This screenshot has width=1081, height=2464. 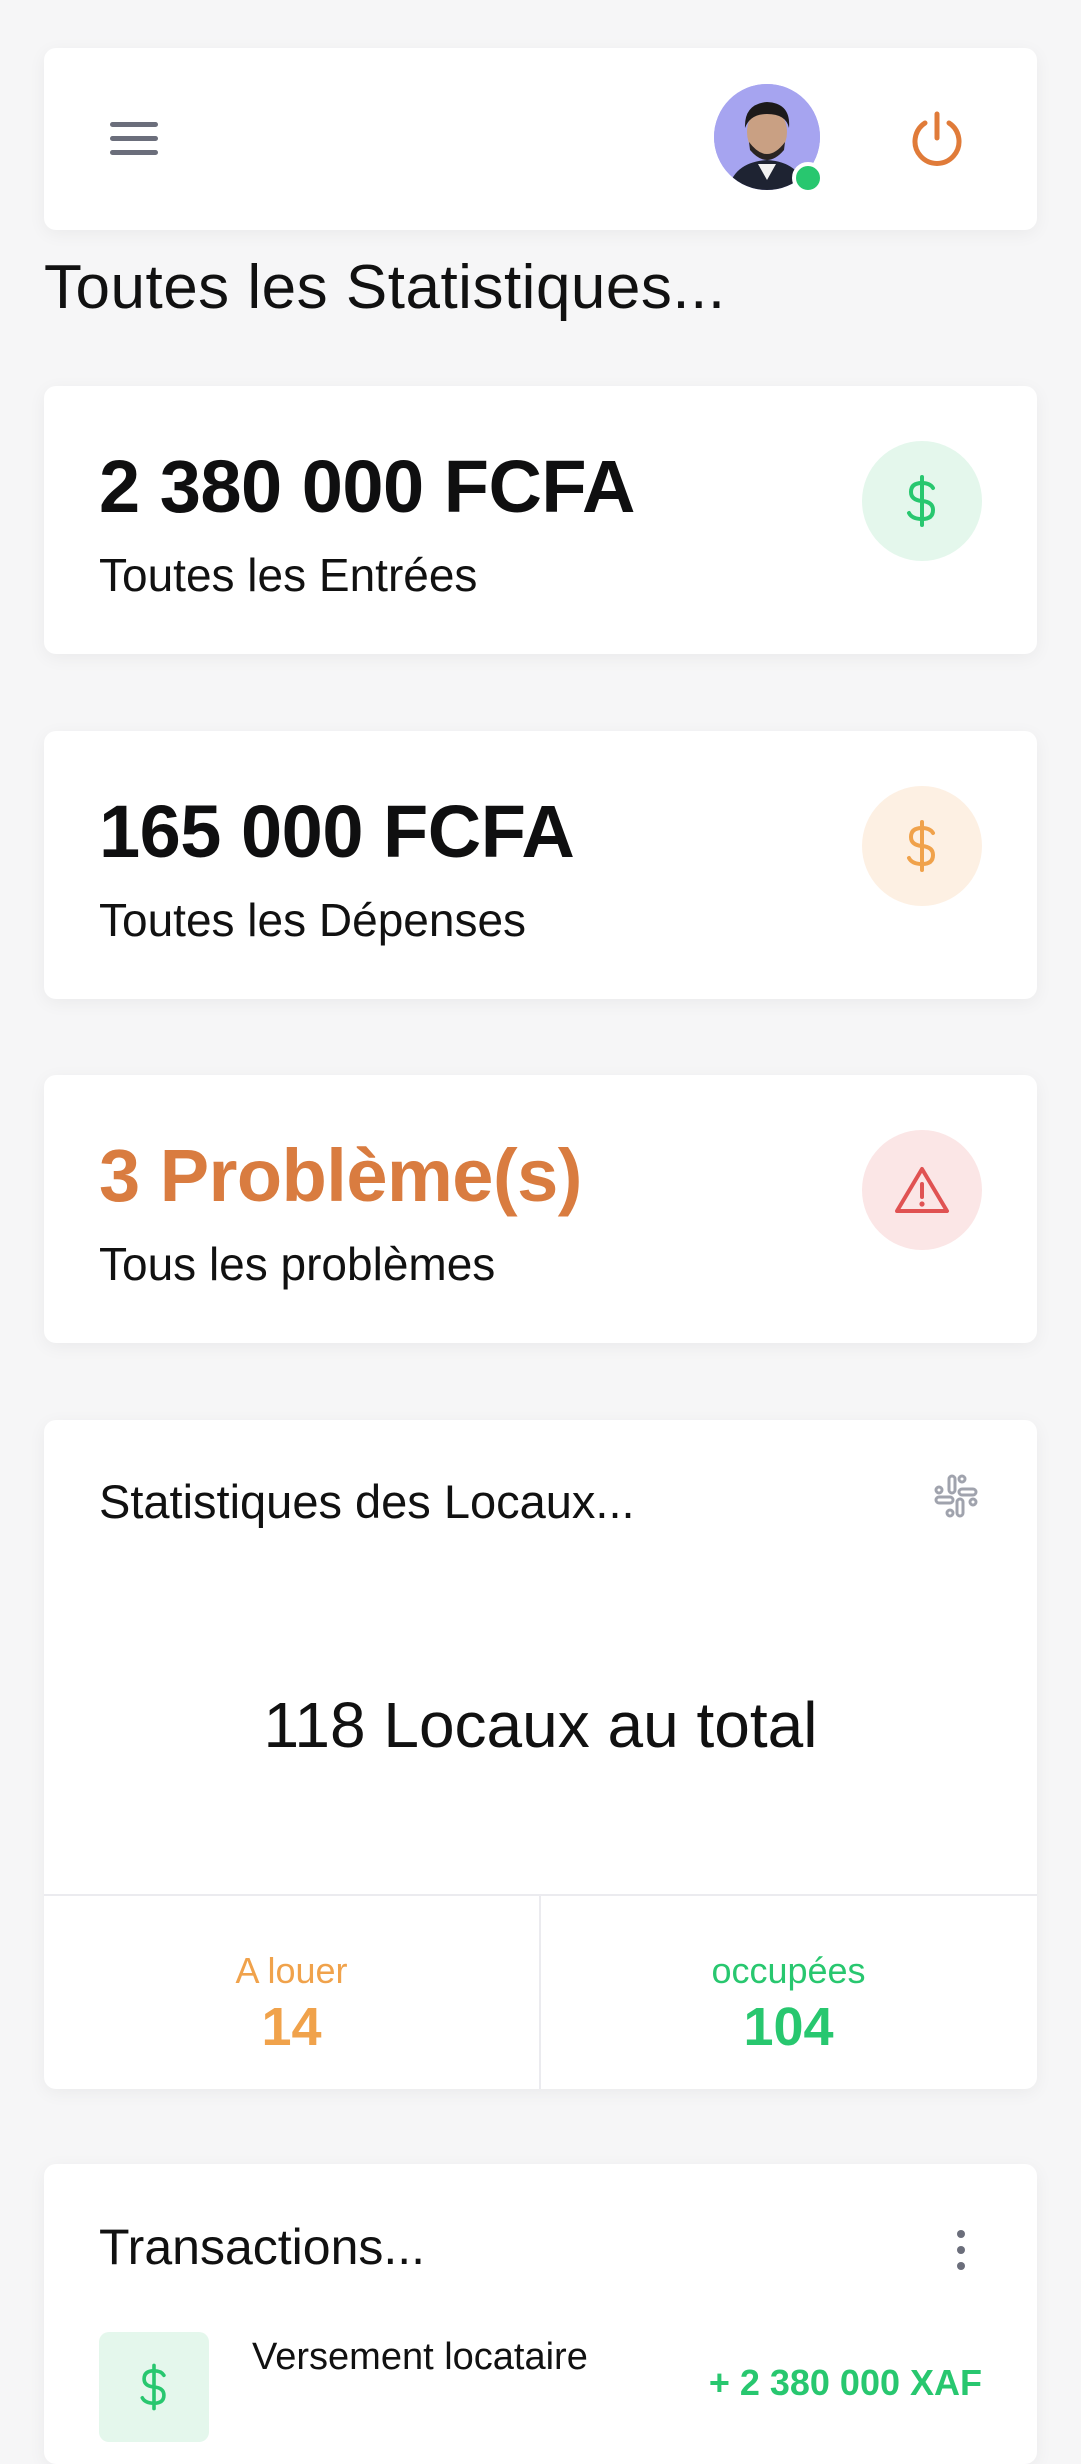 What do you see at coordinates (540, 1725) in the screenshot?
I see `locaux-total: 118 Locaux au total` at bounding box center [540, 1725].